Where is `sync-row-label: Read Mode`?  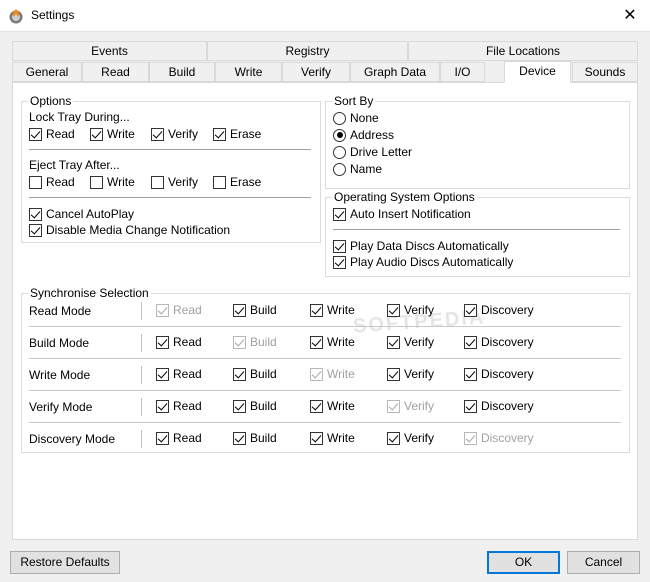
sync-row-label: Read Mode is located at coordinates (60, 311).